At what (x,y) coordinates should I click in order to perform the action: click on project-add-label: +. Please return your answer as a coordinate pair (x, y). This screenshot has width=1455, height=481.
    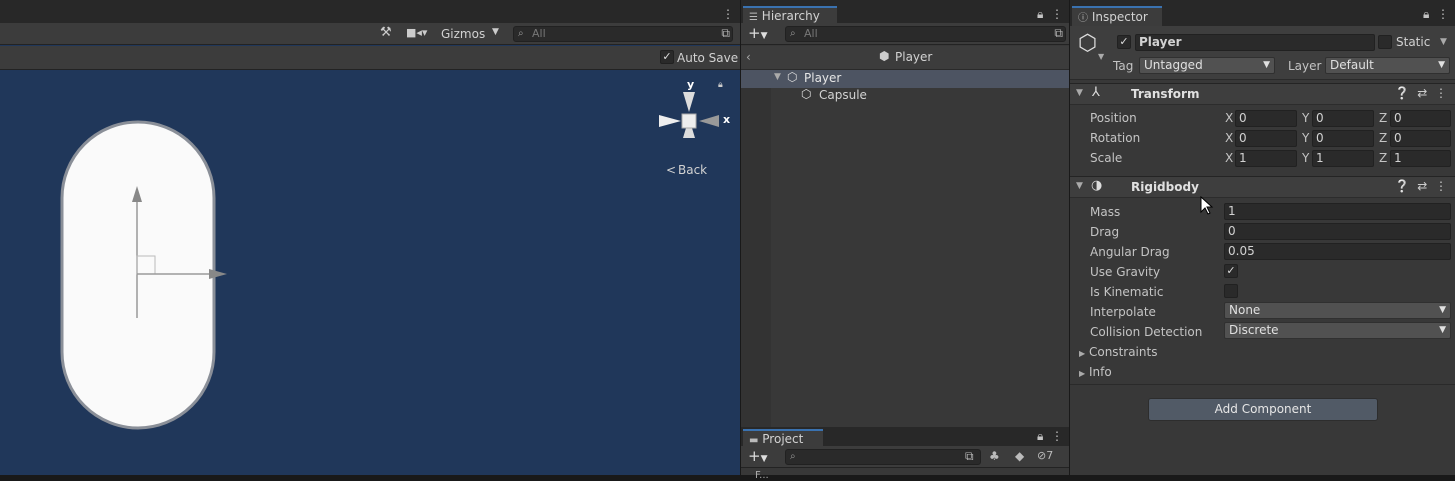
    Looking at the image, I should click on (754, 456).